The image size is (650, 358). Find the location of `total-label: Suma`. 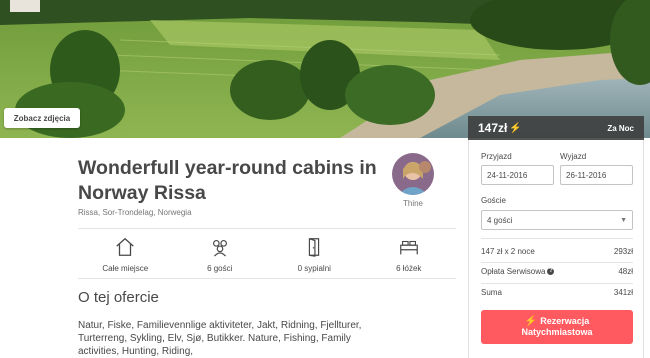

total-label: Suma is located at coordinates (491, 292).